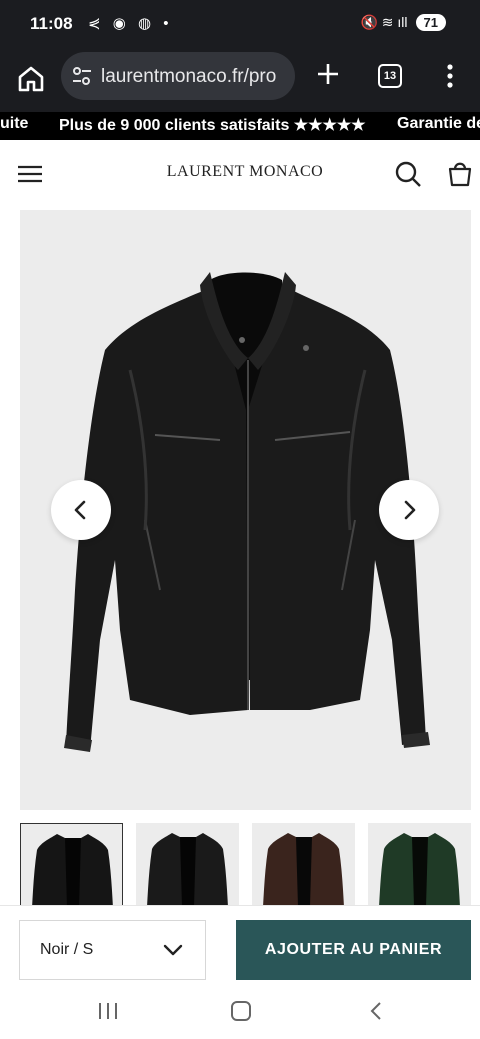 Image resolution: width=480 pixels, height=1039 pixels. Describe the element at coordinates (14, 123) in the screenshot. I see `announcement-item: uite` at that location.